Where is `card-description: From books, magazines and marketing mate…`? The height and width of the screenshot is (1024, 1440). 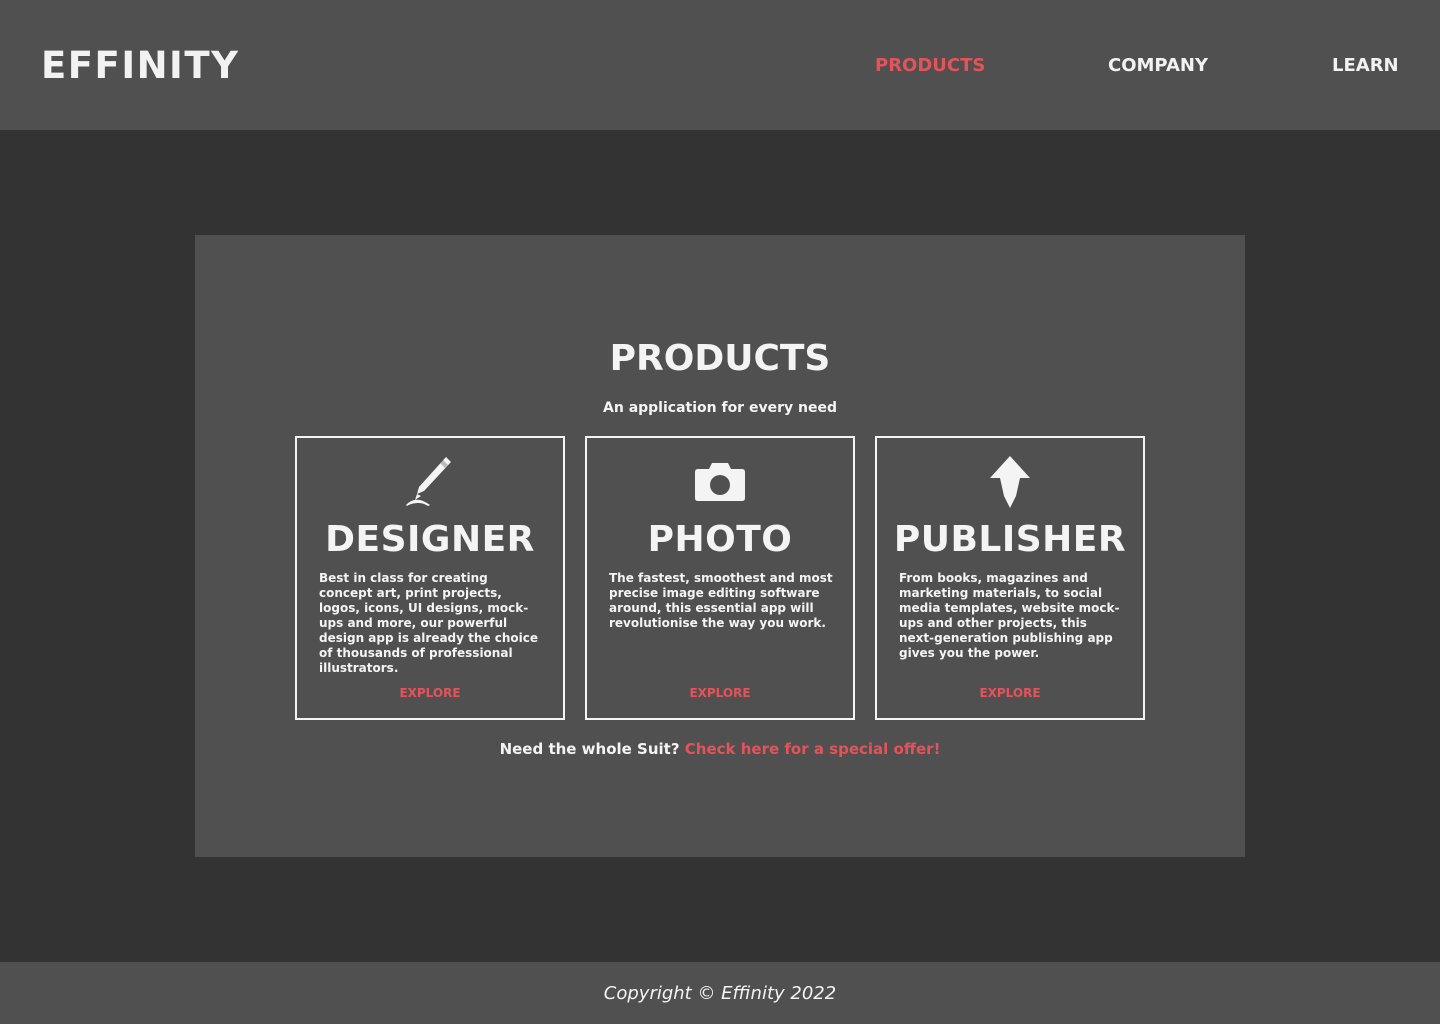
card-description: From books, magazines and marketing mate… is located at coordinates (1009, 615).